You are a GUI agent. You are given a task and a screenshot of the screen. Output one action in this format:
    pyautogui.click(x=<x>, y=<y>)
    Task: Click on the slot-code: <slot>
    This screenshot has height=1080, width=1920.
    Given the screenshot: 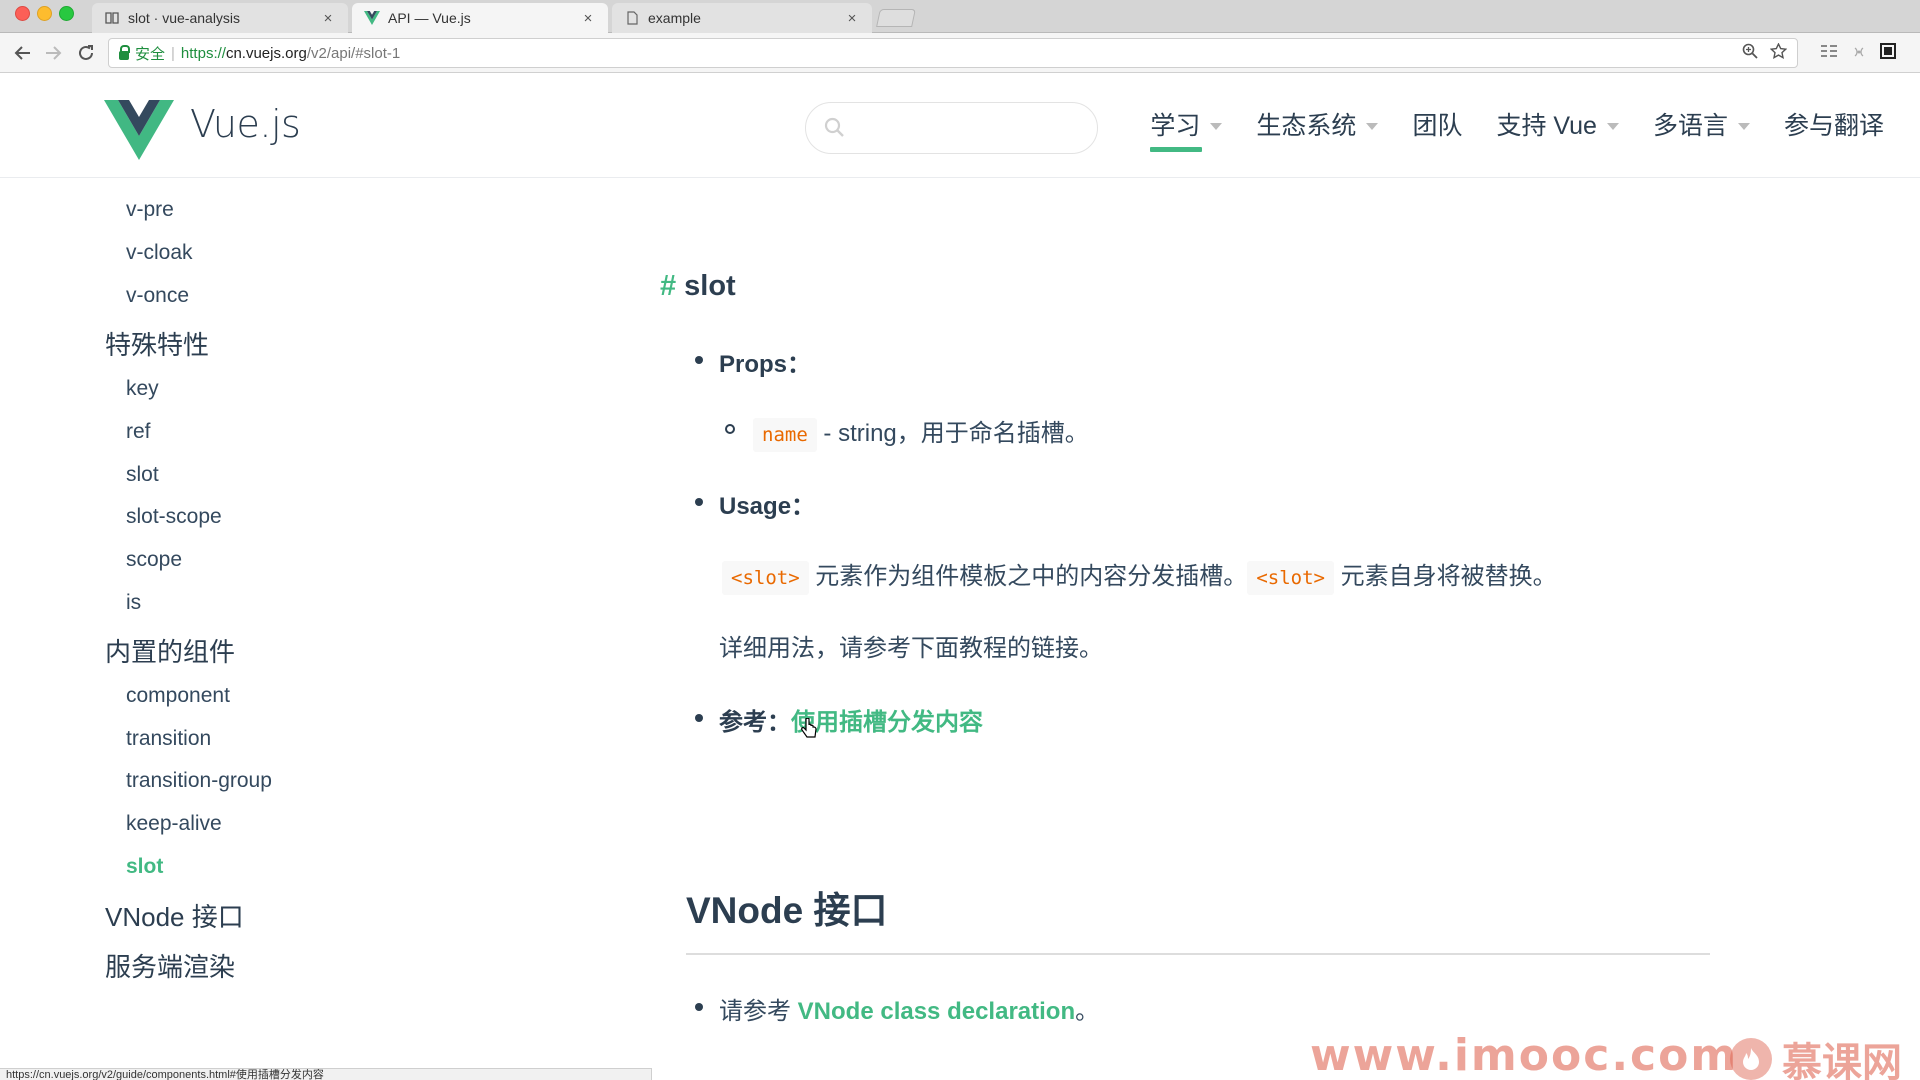 What is the action you would take?
    pyautogui.click(x=765, y=578)
    